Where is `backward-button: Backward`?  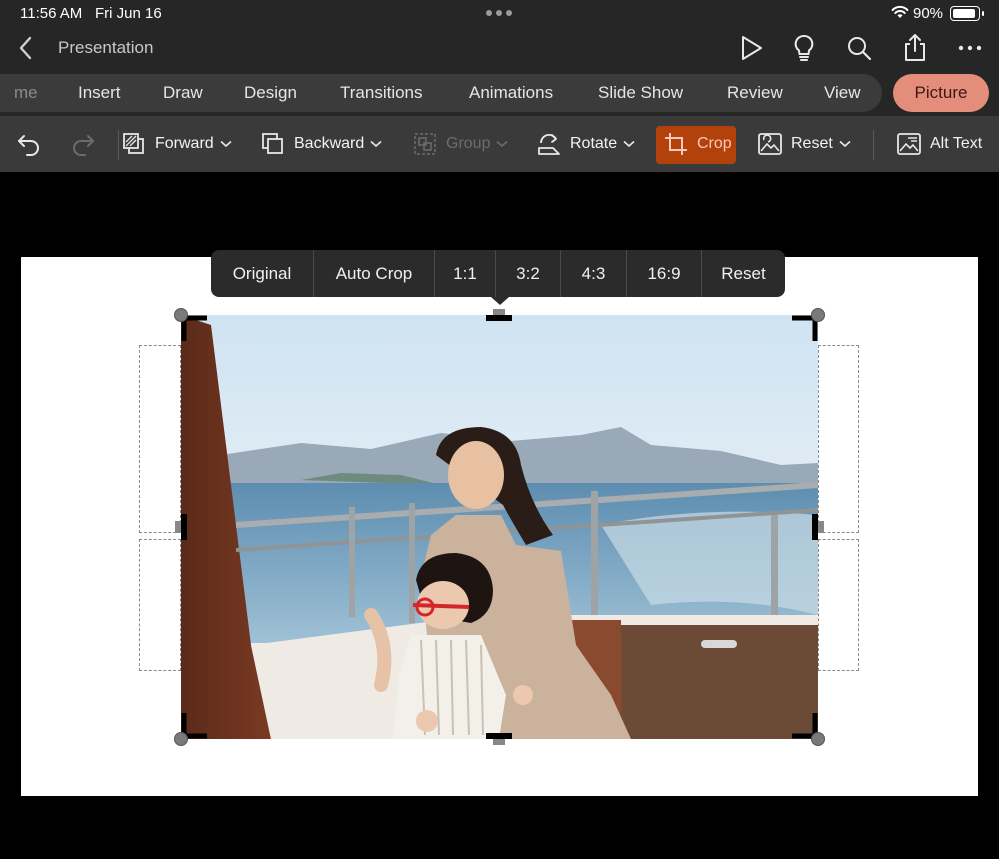
backward-button: Backward is located at coordinates (321, 144).